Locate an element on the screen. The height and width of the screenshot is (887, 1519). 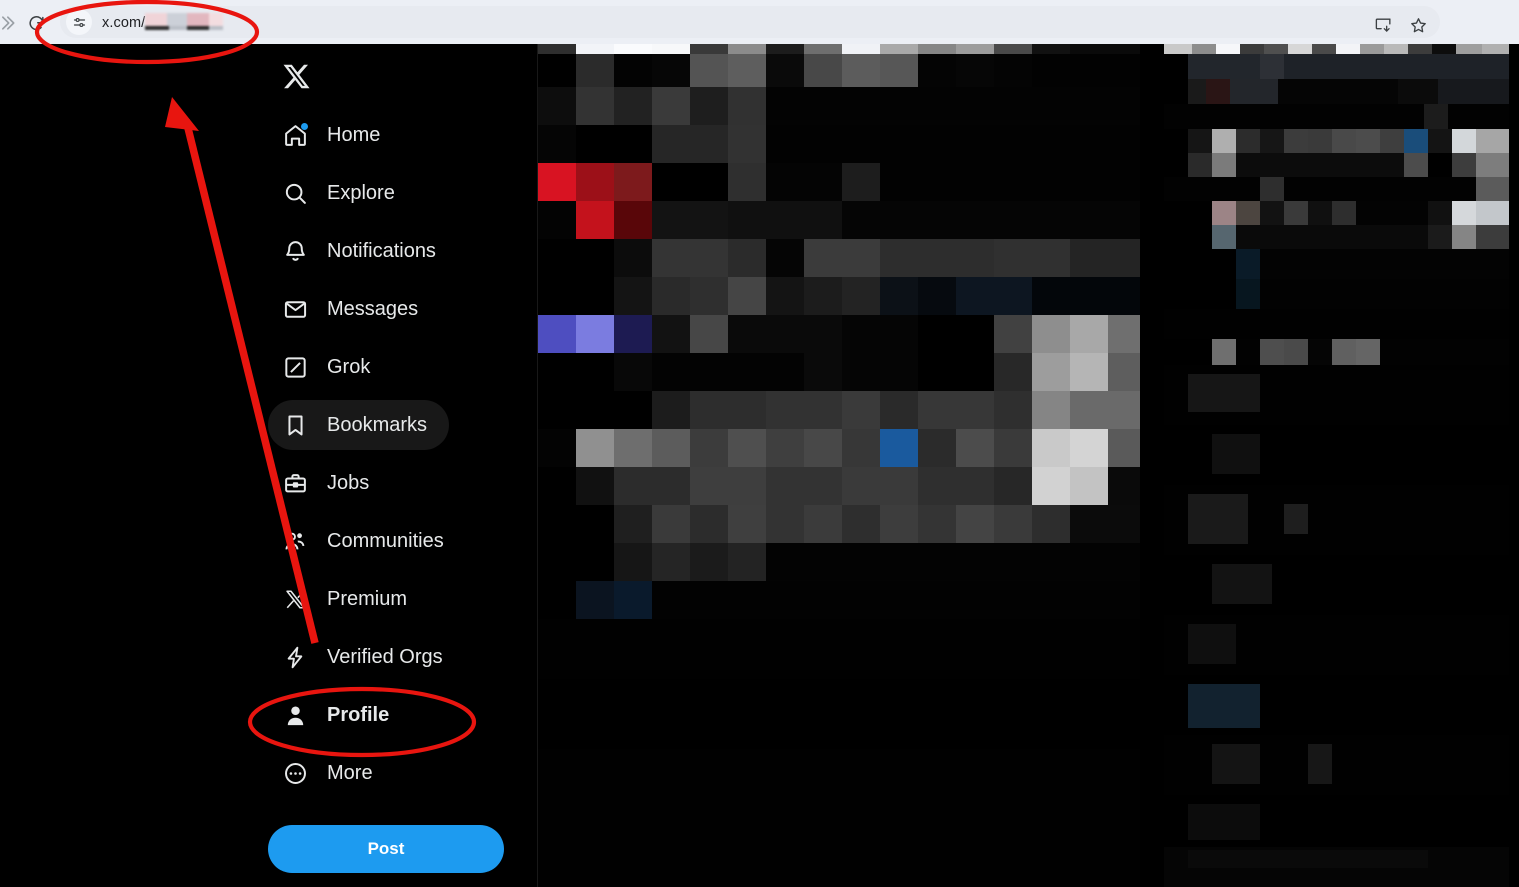
home-icon is located at coordinates (295, 135).